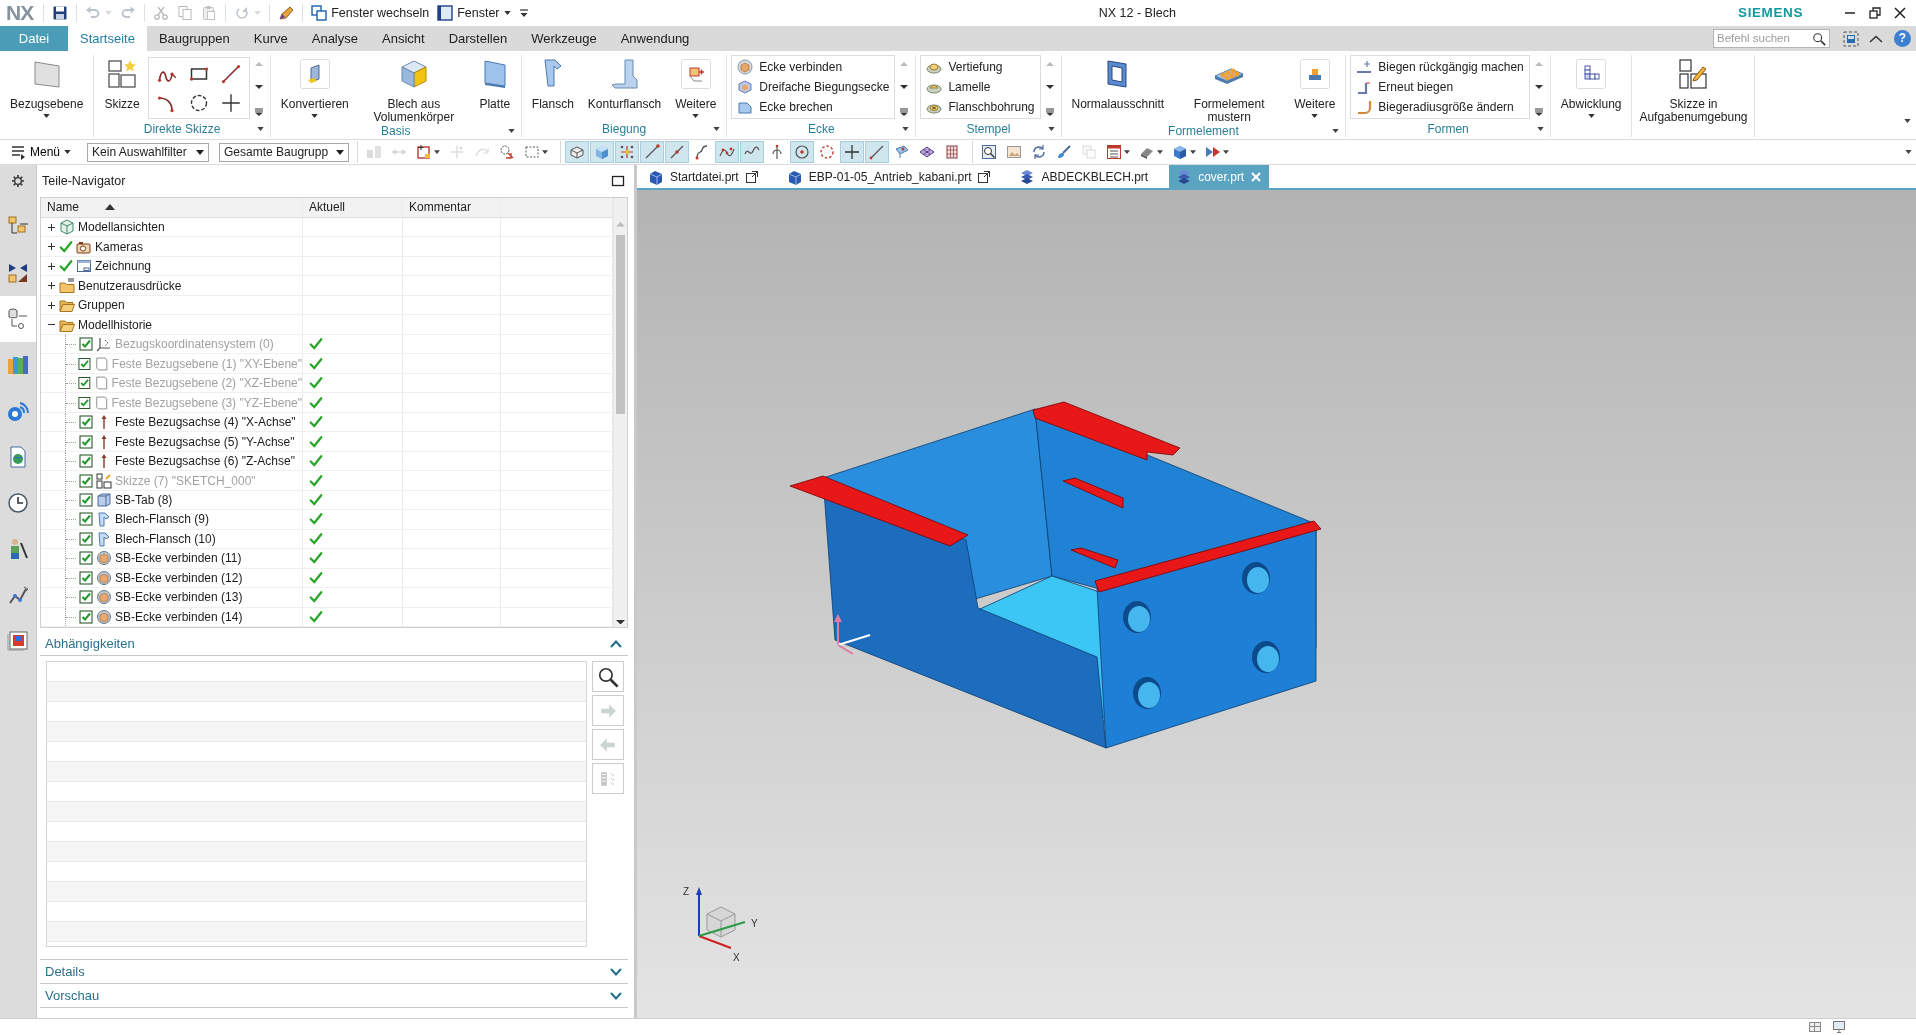 The width and height of the screenshot is (1916, 1035). Describe the element at coordinates (889, 176) in the screenshot. I see `document-tab: EBP-01-05_Antrieb_kabani.prt` at that location.